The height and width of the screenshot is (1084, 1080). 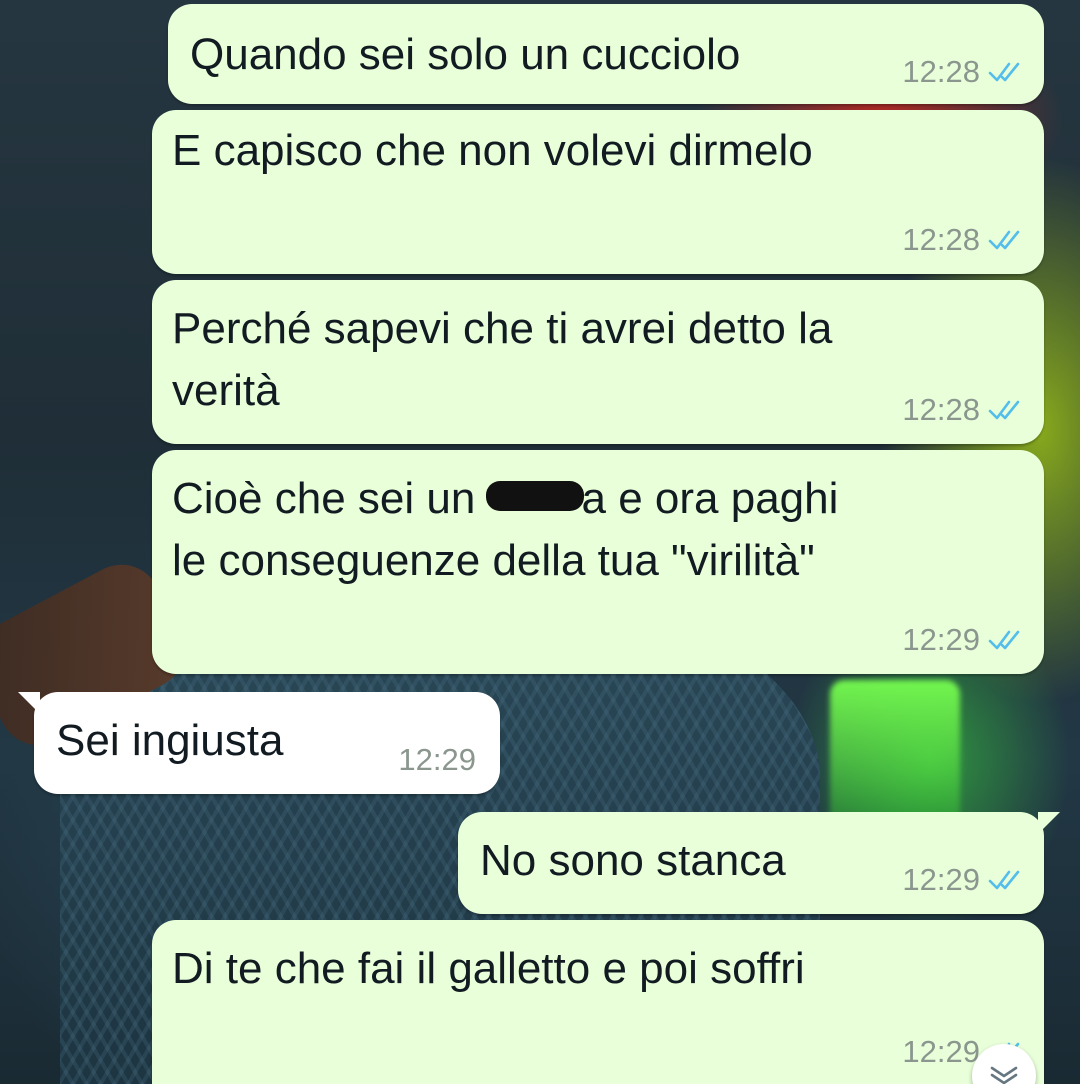 I want to click on message-bubble-incoming: Sei ingiusta 12:29, so click(x=259, y=743).